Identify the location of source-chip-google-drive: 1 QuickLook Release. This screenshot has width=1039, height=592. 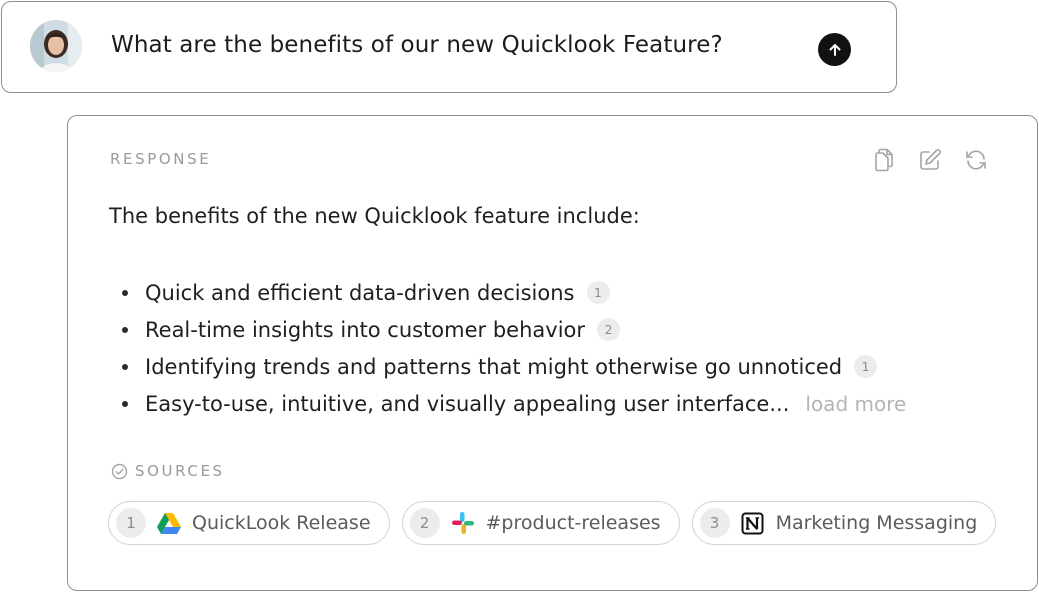
(249, 523).